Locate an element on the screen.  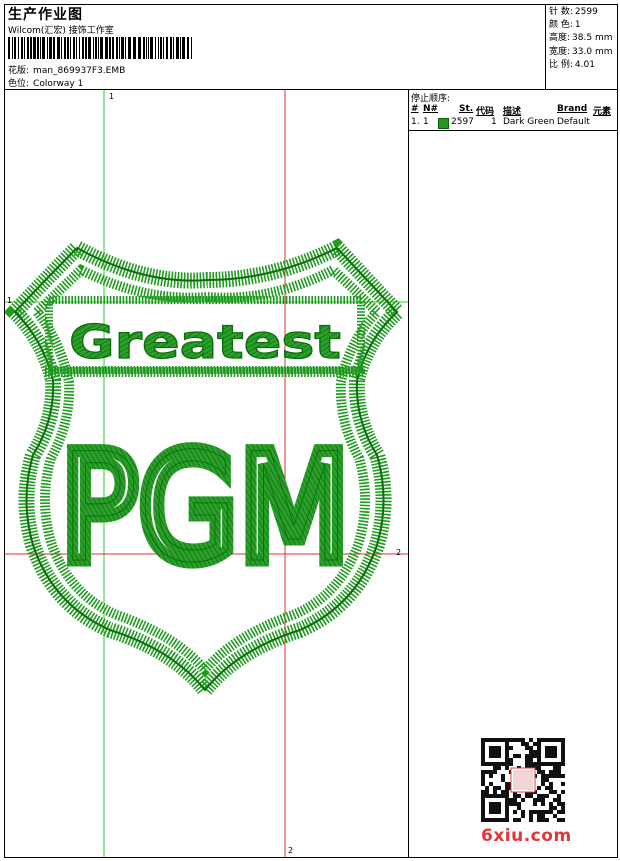
qr-code is located at coordinates (523, 780).